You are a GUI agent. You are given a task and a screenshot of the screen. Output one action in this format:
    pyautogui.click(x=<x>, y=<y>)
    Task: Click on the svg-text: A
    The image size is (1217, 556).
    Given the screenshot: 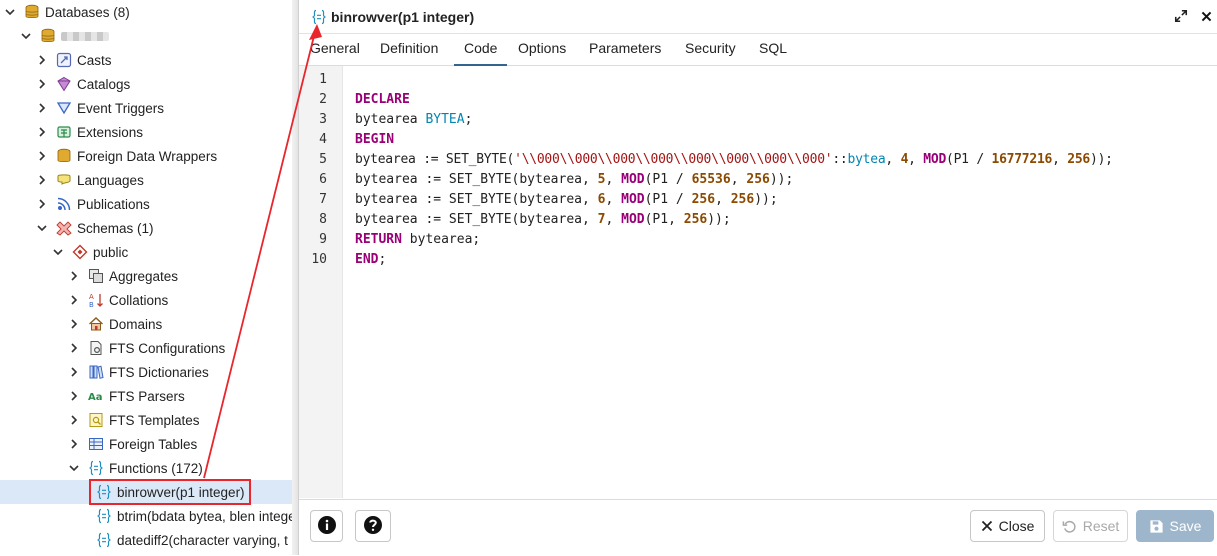 What is the action you would take?
    pyautogui.click(x=91, y=297)
    